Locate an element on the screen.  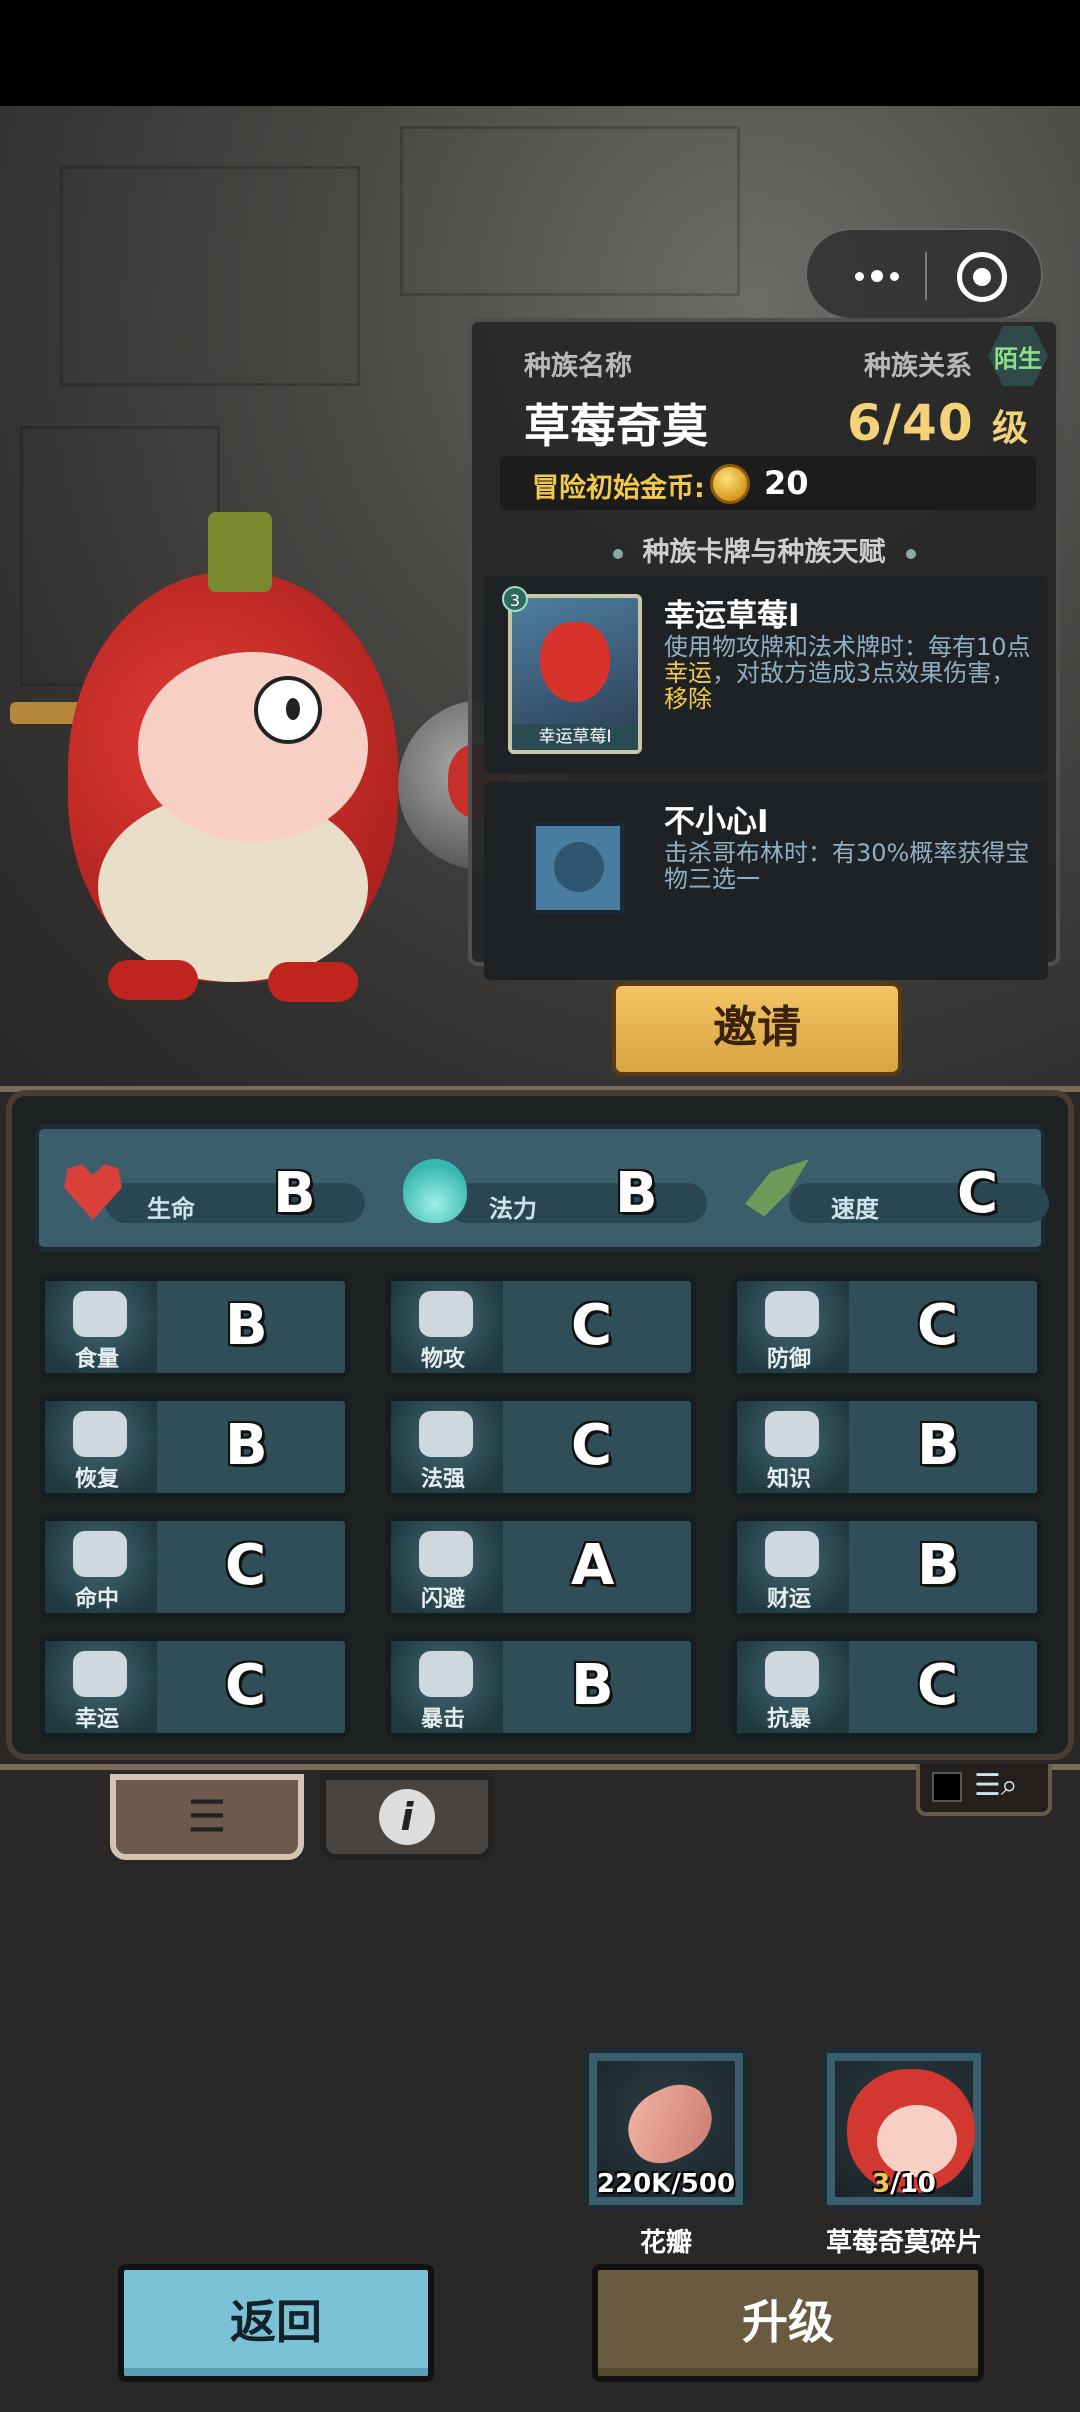
race-talent: 不小心I 击杀哥布林时：有30%概率获得宝物三选一 is located at coordinates (766, 881).